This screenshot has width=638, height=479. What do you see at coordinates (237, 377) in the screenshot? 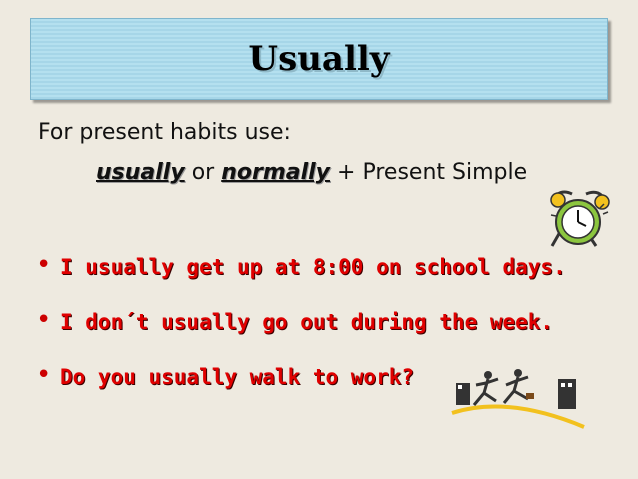
I see `example-sentence: Do you usually walk to work?` at bounding box center [237, 377].